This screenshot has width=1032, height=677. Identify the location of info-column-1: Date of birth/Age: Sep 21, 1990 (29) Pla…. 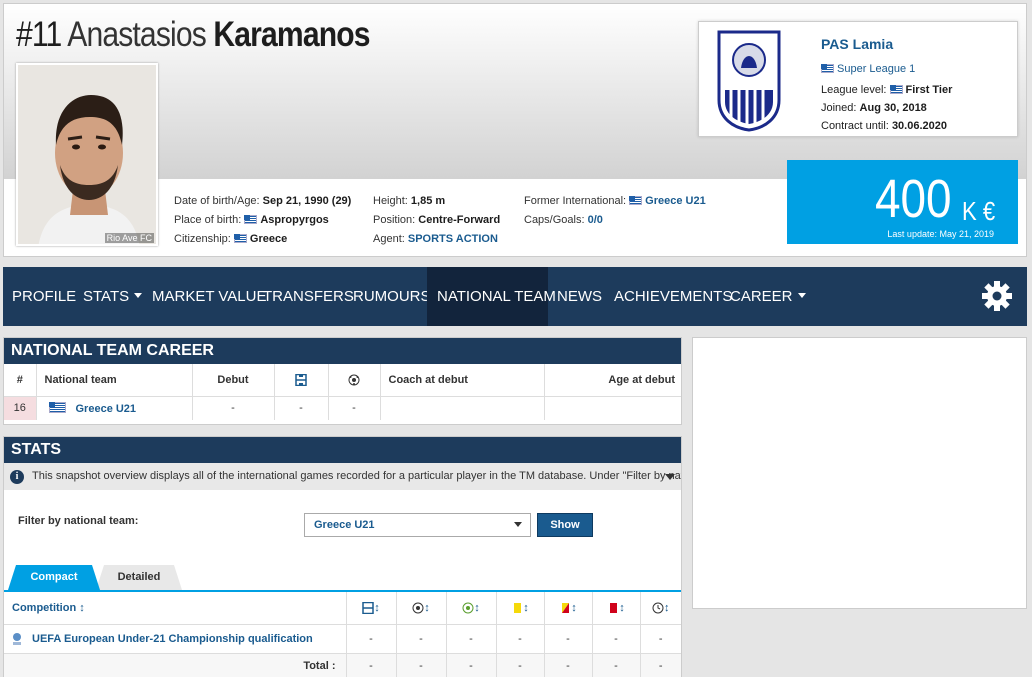
(262, 220).